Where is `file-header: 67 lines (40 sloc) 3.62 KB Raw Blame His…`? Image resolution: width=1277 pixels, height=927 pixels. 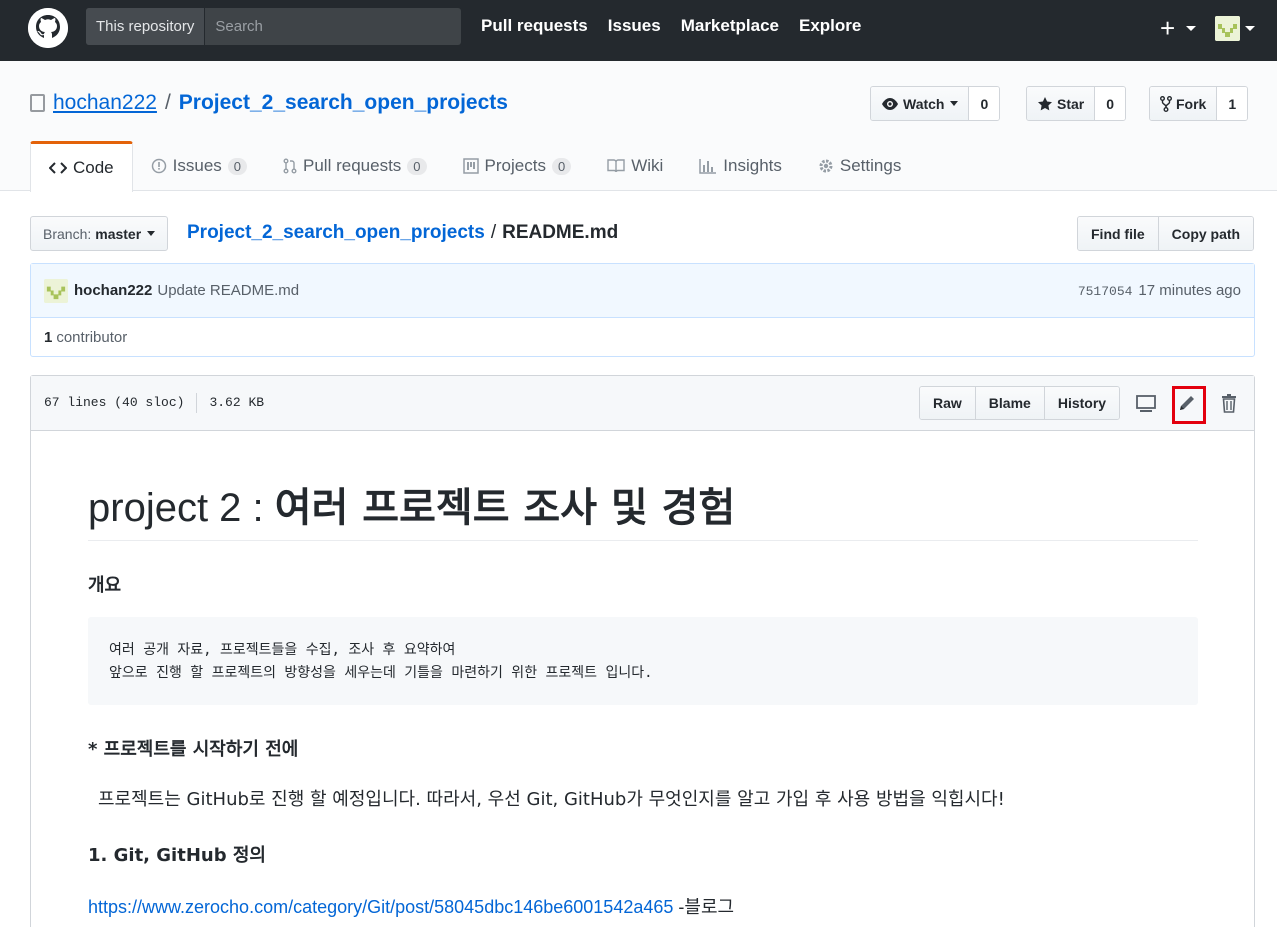
file-header: 67 lines (40 sloc) 3.62 KB Raw Blame His… is located at coordinates (642, 403).